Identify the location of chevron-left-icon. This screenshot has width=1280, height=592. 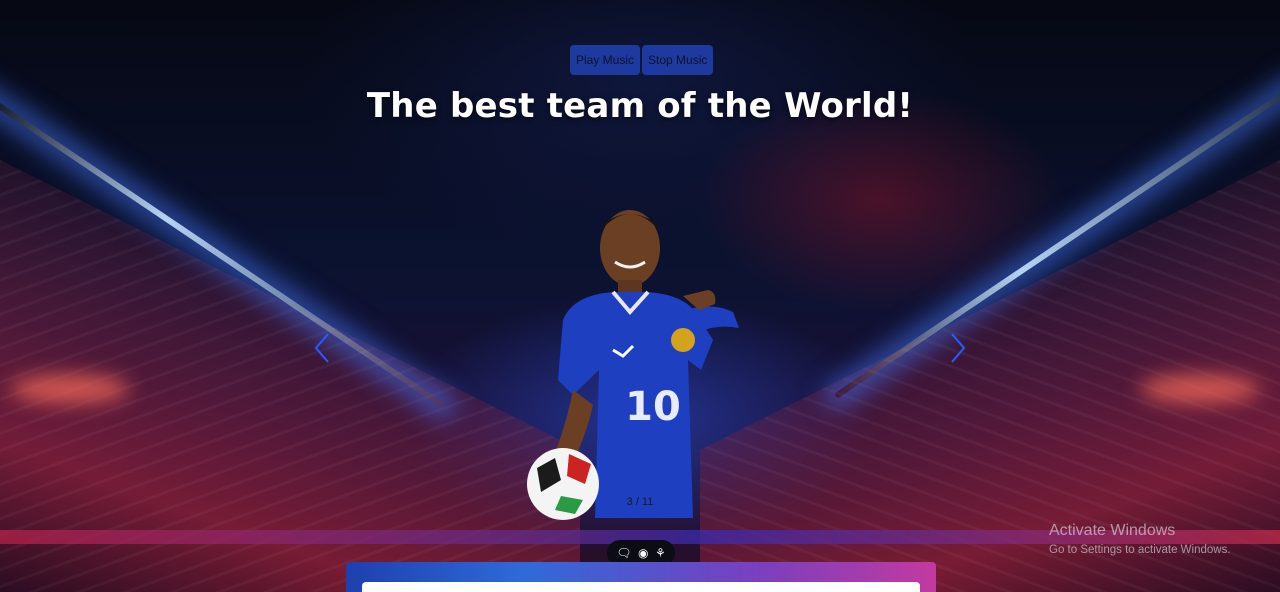
(324, 348).